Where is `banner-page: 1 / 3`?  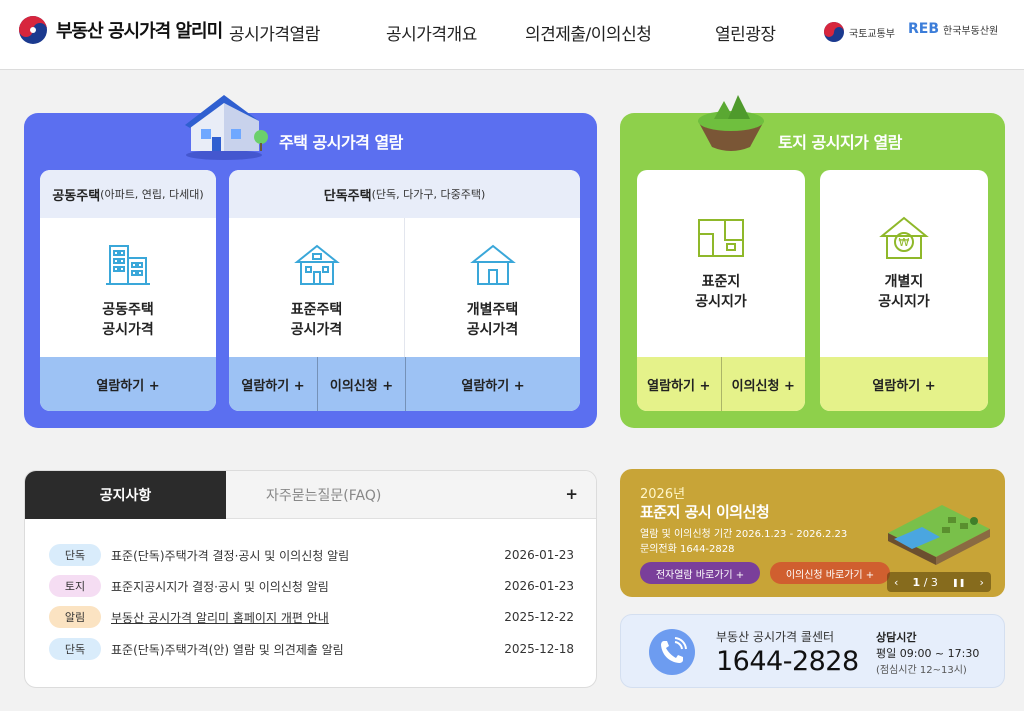
banner-page: 1 / 3 is located at coordinates (925, 582).